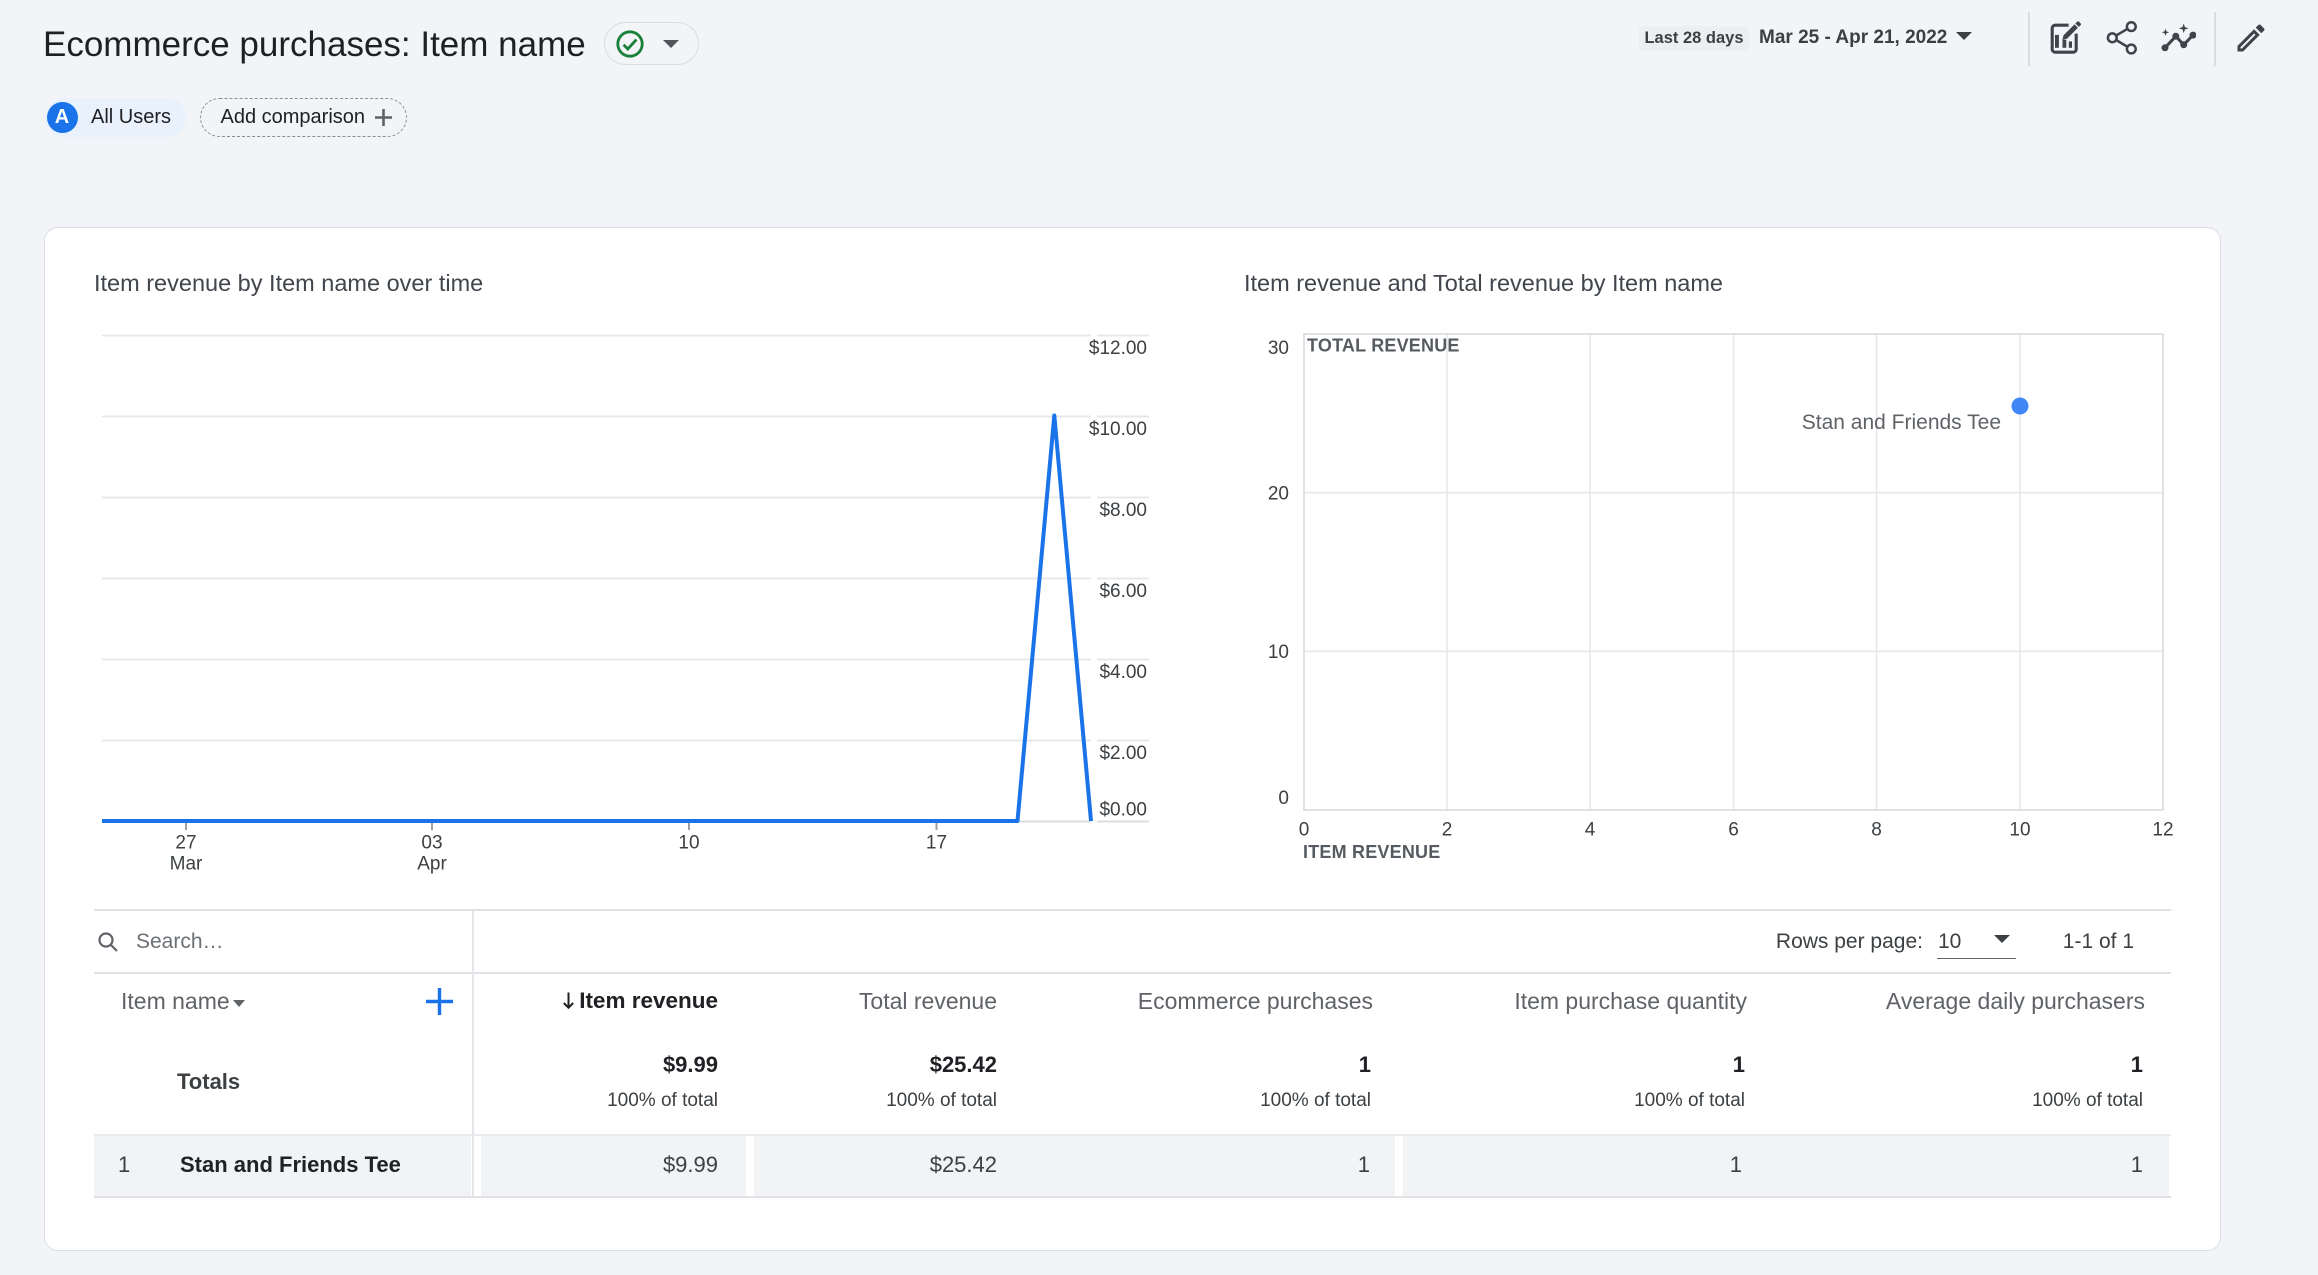  What do you see at coordinates (1901, 422) in the screenshot?
I see `svg-text: Stan and Friends Tee` at bounding box center [1901, 422].